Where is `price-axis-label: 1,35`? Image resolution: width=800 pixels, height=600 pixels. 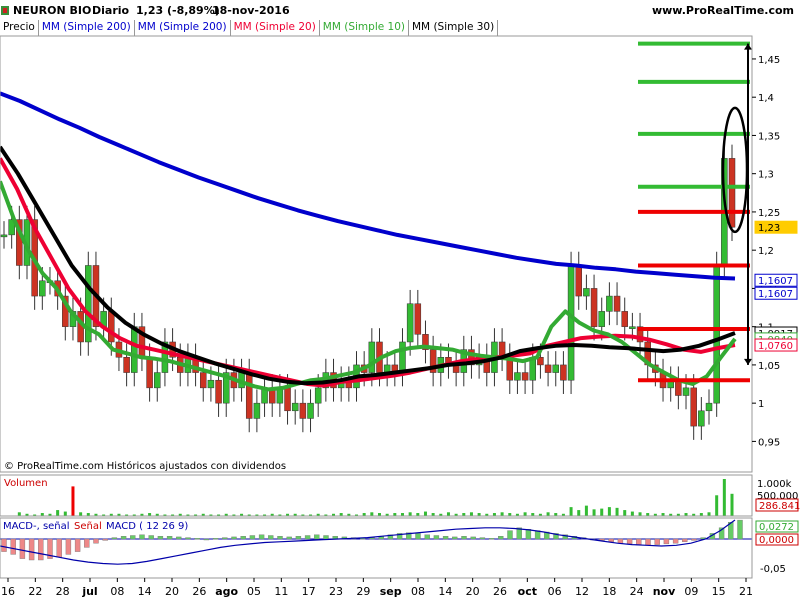 price-axis-label: 1,35 is located at coordinates (769, 136).